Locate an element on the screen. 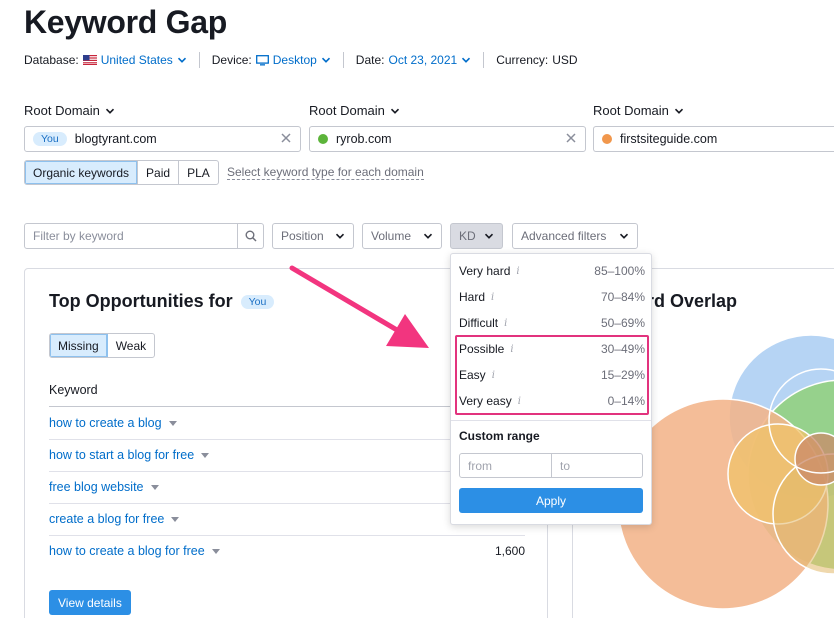  domain-input-2: ryrob.com is located at coordinates (447, 139).